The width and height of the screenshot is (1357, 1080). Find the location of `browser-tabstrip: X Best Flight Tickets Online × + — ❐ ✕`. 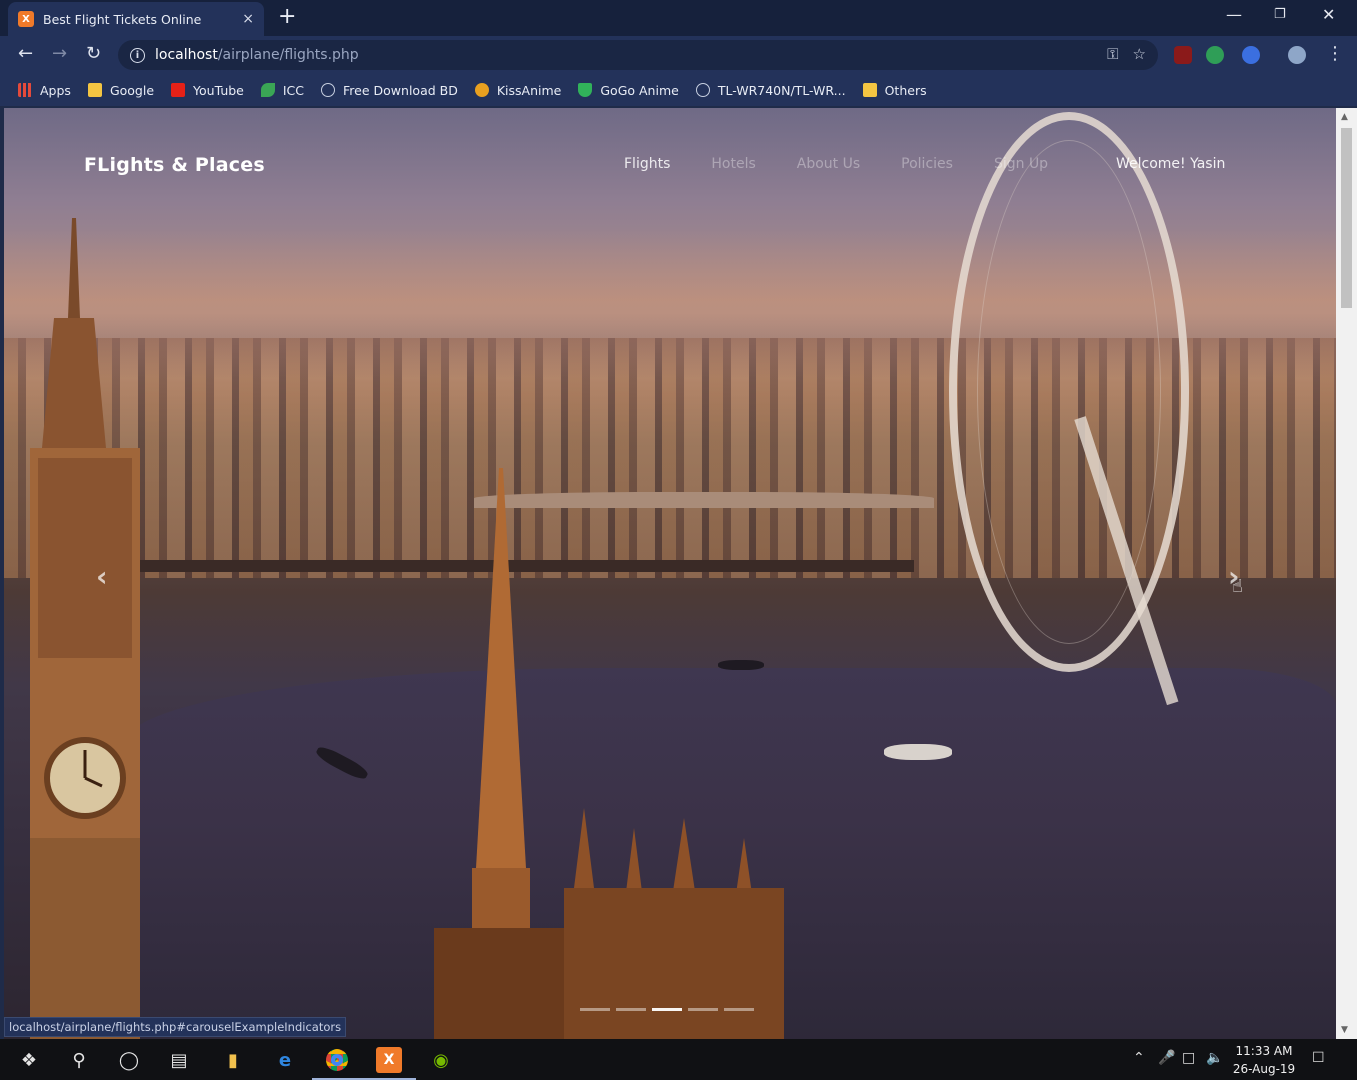

browser-tabstrip: X Best Flight Tickets Online × + — ❐ ✕ is located at coordinates (678, 18).